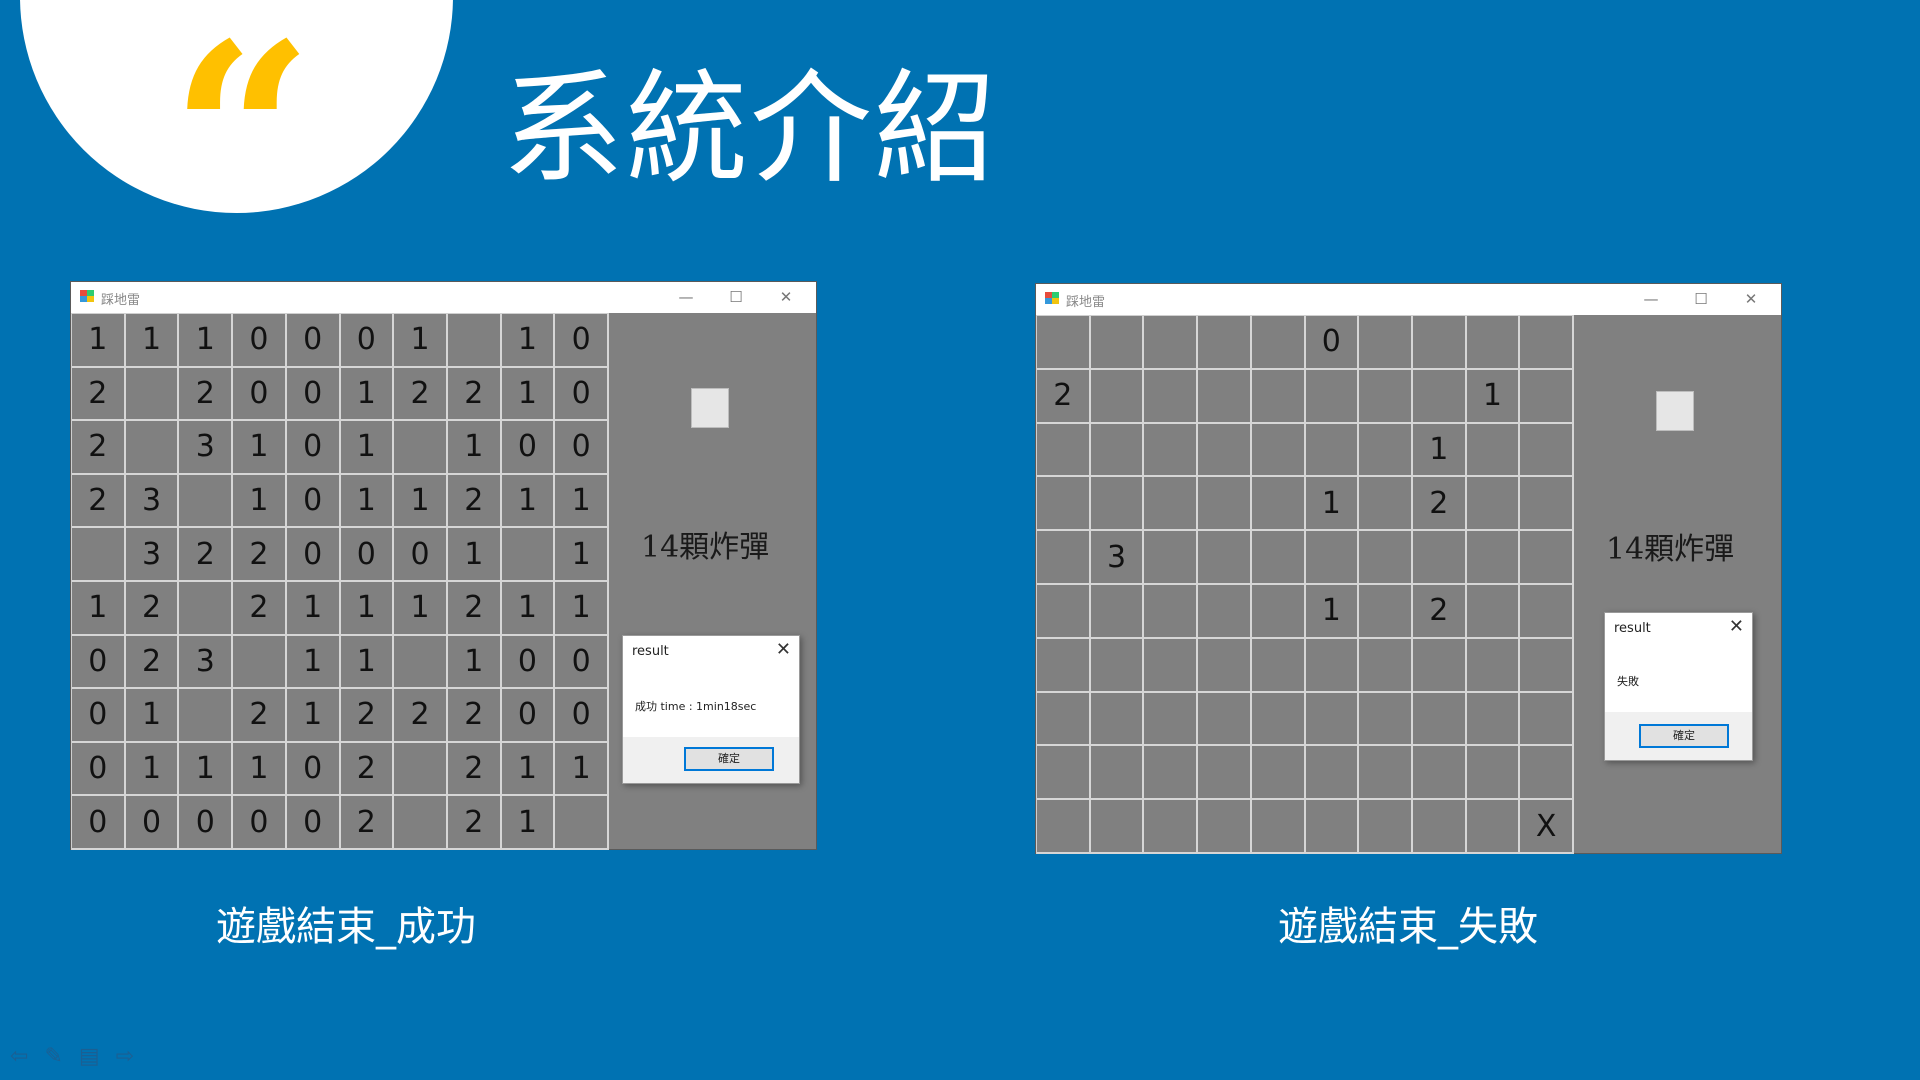 The height and width of the screenshot is (1080, 1920). What do you see at coordinates (125, 1056) in the screenshot?
I see `next-icon: ⇨` at bounding box center [125, 1056].